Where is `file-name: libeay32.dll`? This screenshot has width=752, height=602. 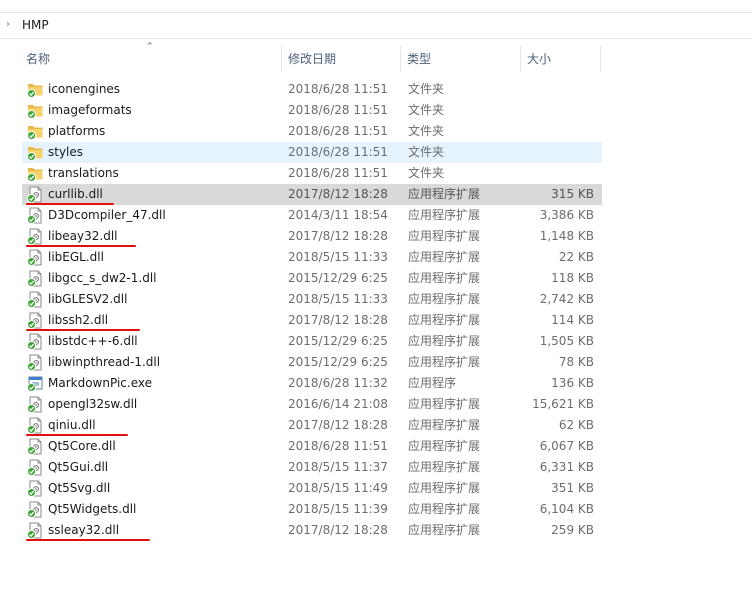
file-name: libeay32.dll is located at coordinates (83, 236).